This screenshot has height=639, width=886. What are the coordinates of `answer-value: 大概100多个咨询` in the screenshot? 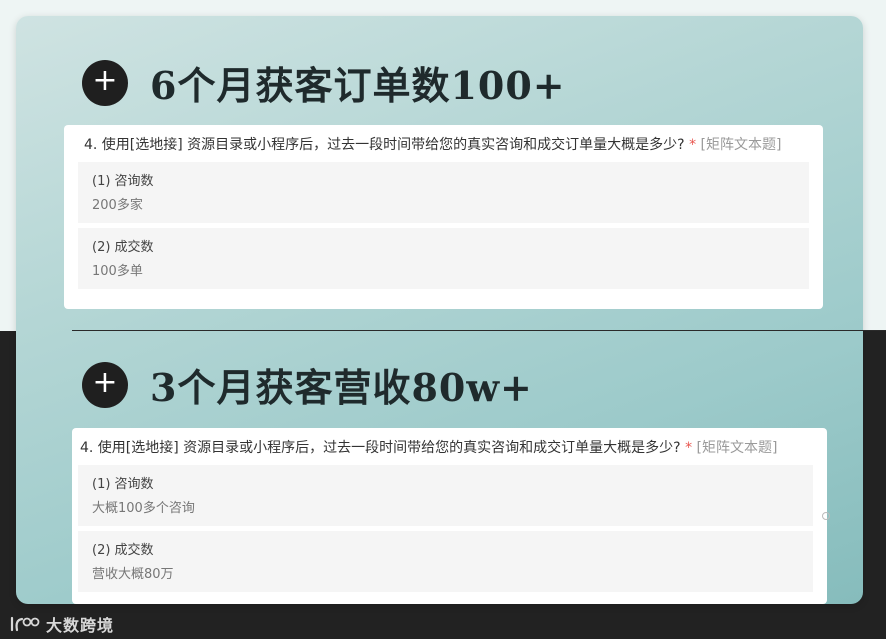 It's located at (143, 508).